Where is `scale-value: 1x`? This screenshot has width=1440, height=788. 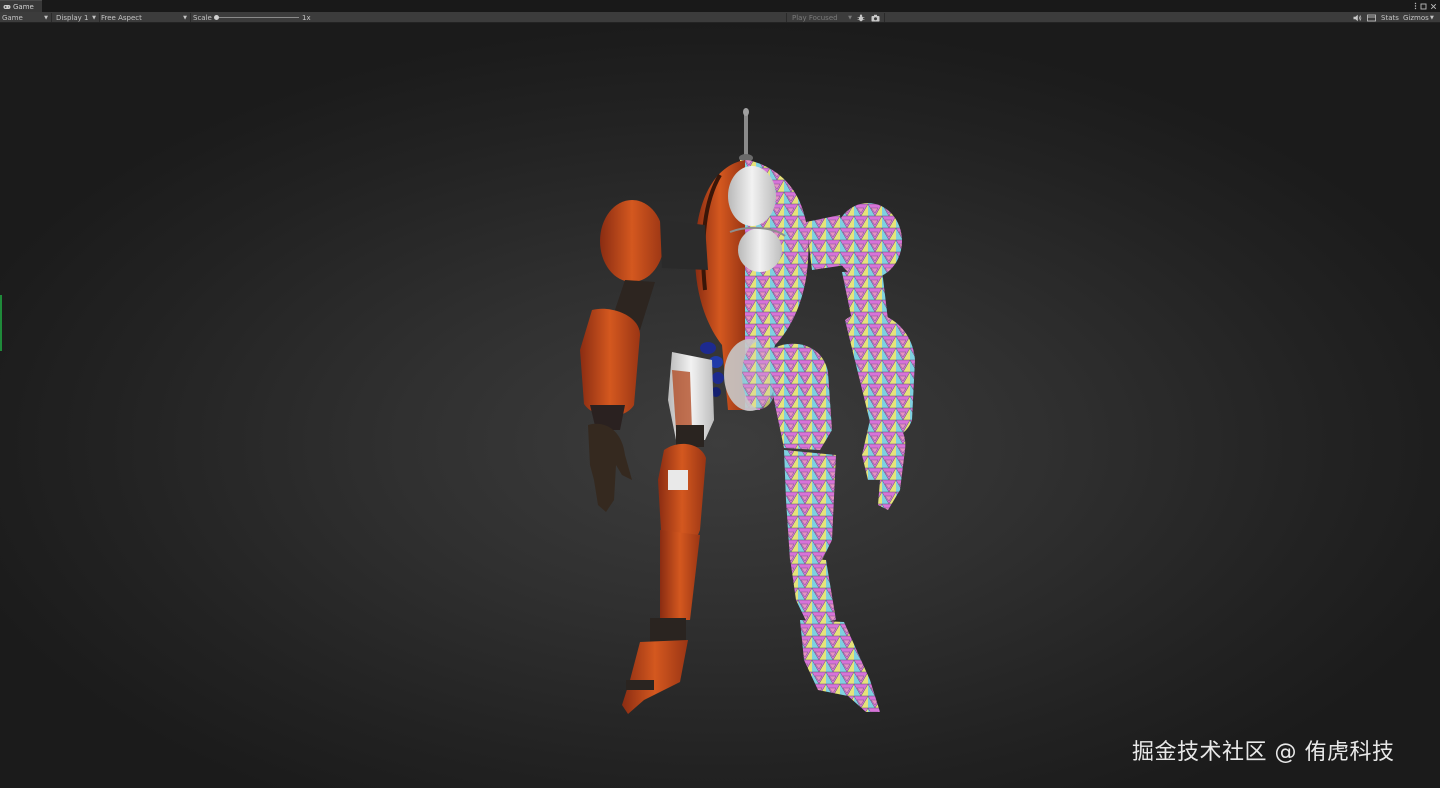 scale-value: 1x is located at coordinates (306, 17).